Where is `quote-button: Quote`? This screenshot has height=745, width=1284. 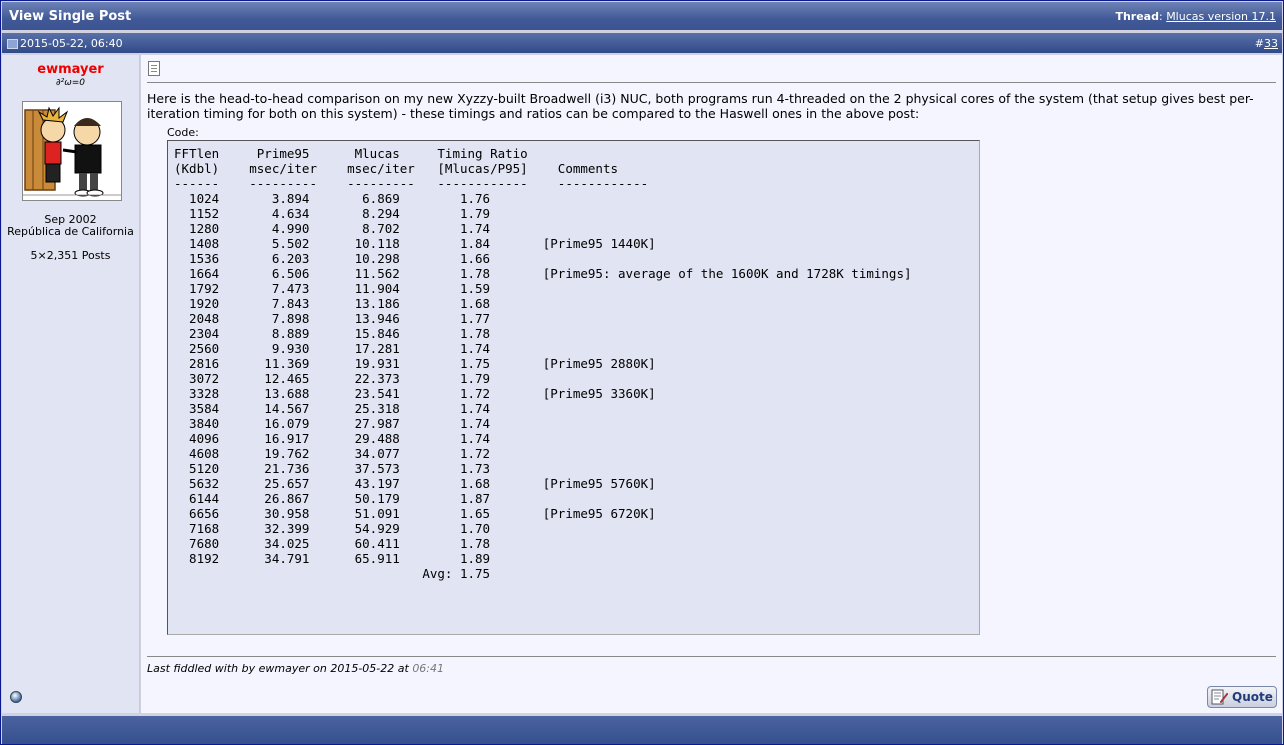 quote-button: Quote is located at coordinates (1242, 697).